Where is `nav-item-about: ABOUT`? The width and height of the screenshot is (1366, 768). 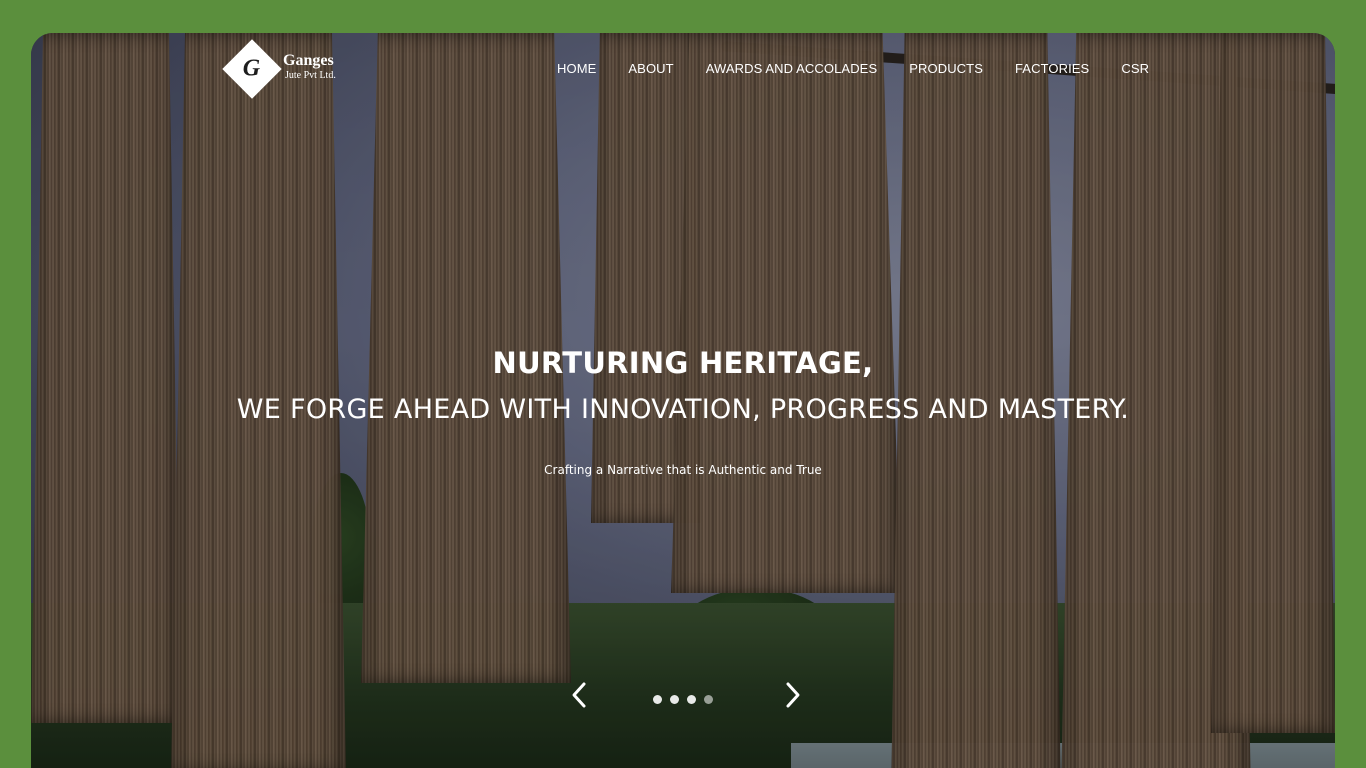 nav-item-about: ABOUT is located at coordinates (650, 68).